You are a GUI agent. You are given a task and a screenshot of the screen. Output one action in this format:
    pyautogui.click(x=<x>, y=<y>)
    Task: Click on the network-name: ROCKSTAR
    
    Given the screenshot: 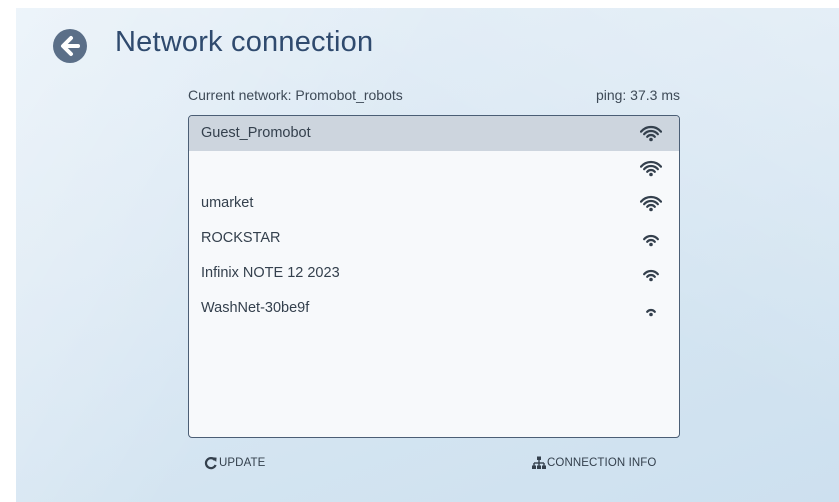 What is the action you would take?
    pyautogui.click(x=241, y=238)
    